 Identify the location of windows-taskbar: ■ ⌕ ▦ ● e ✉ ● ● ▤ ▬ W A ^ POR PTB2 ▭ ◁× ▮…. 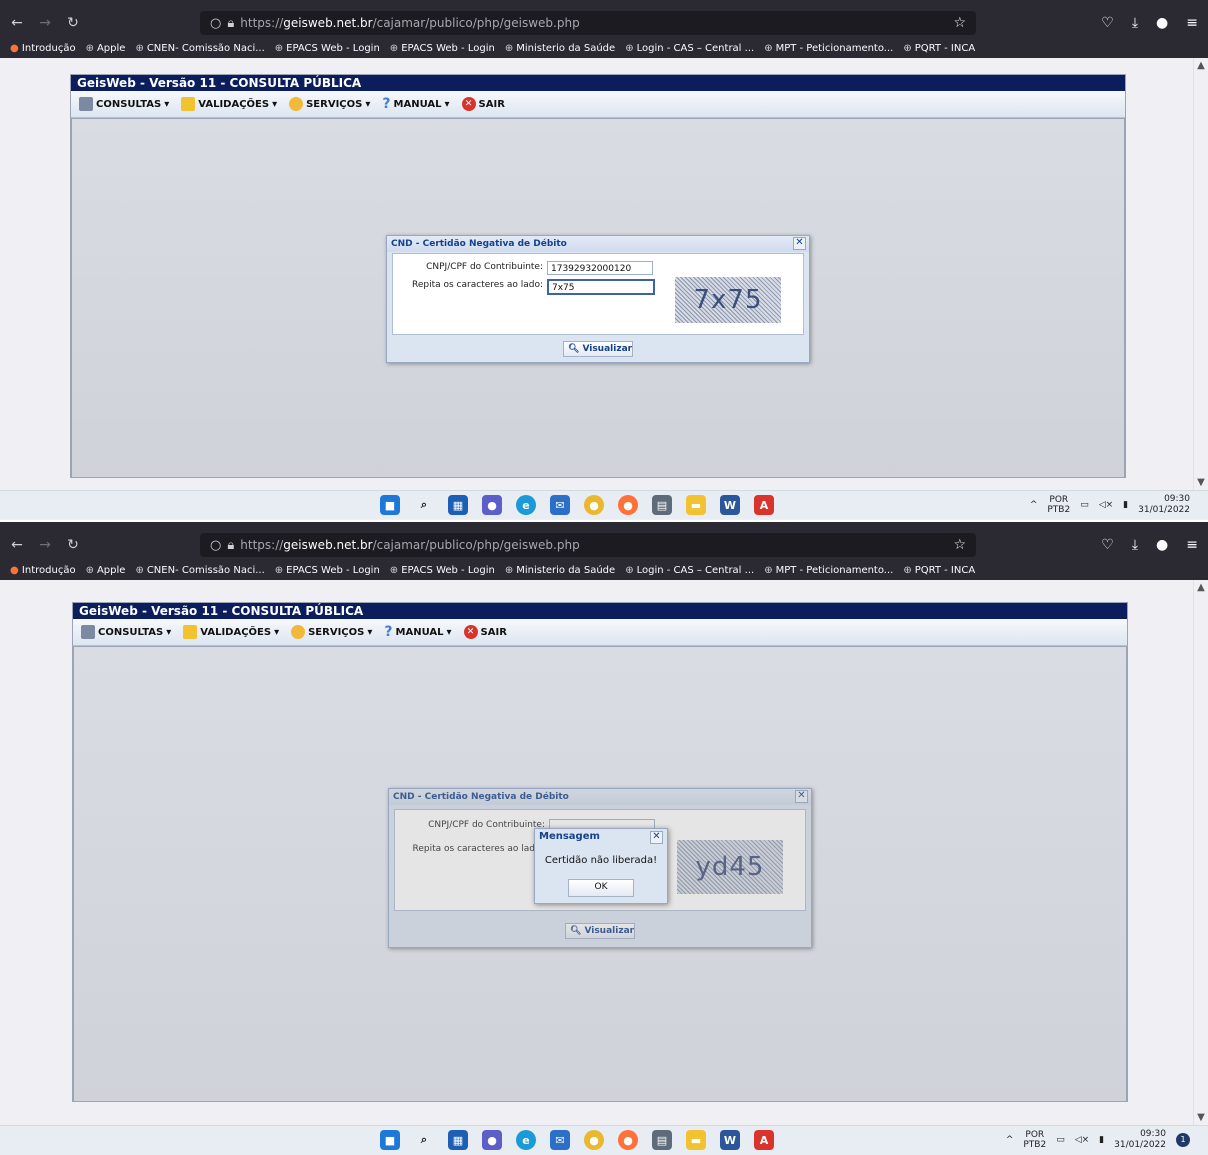
(604, 504).